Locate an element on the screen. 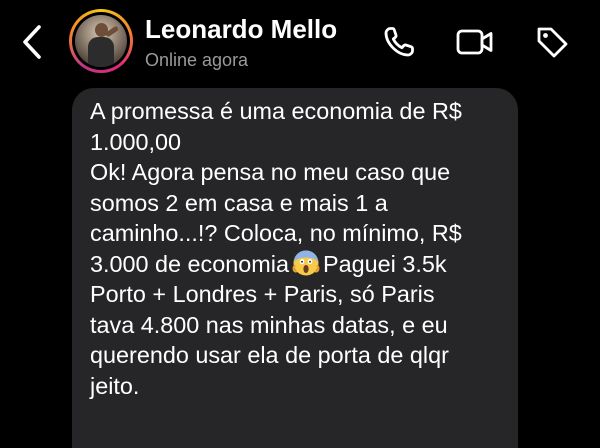 The width and height of the screenshot is (600, 448). tag-button is located at coordinates (552, 42).